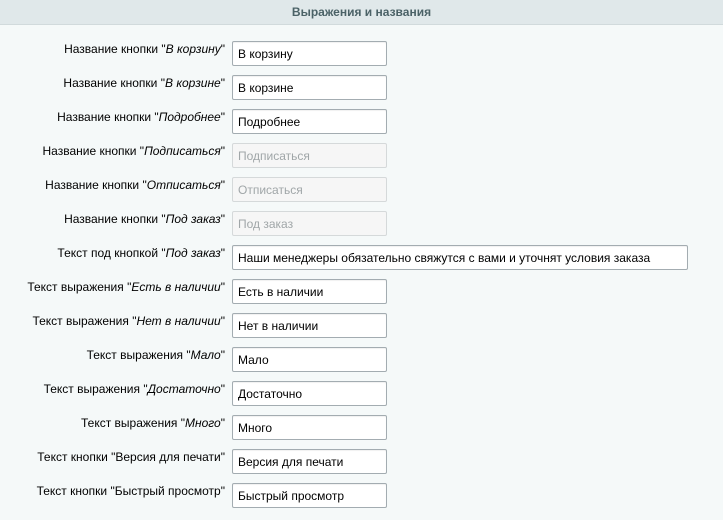 The width and height of the screenshot is (723, 520). I want to click on setting-row-quick-view: Текст кнопки "Быстрый просмотр", so click(361, 496).